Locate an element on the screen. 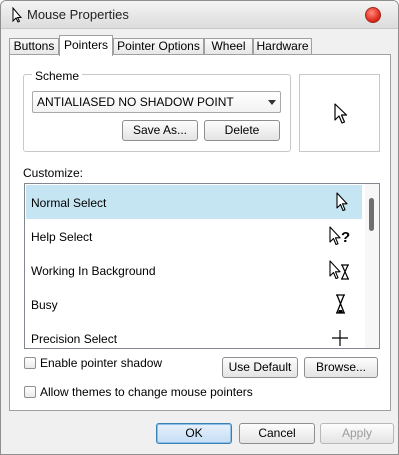 The width and height of the screenshot is (399, 455). working-pointer-icon is located at coordinates (339, 270).